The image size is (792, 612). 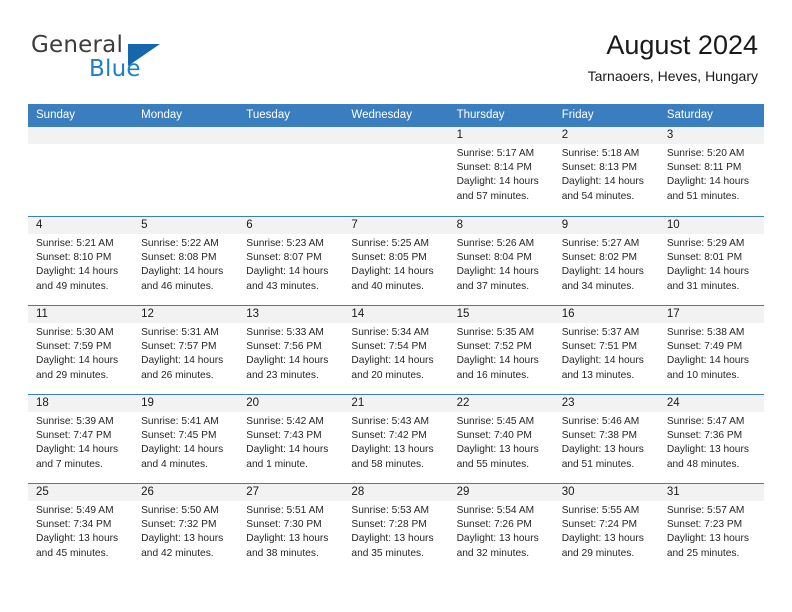 I want to click on sunrise-text: Sunrise: 5:33 AM, so click(x=285, y=332).